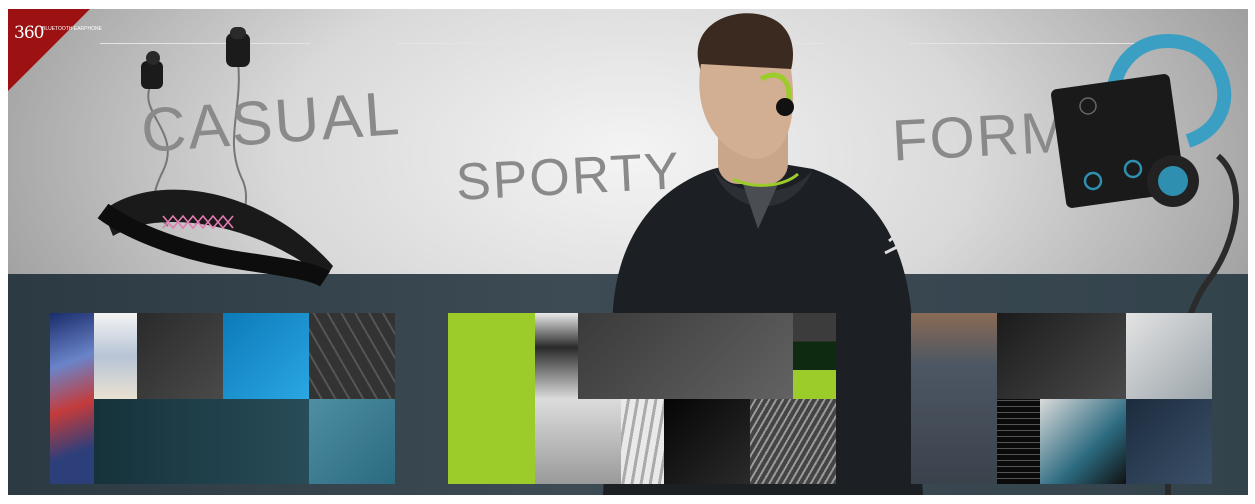 The width and height of the screenshot is (1255, 504). Describe the element at coordinates (1018, 441) in the screenshot. I see `formal-tile-stripes` at that location.